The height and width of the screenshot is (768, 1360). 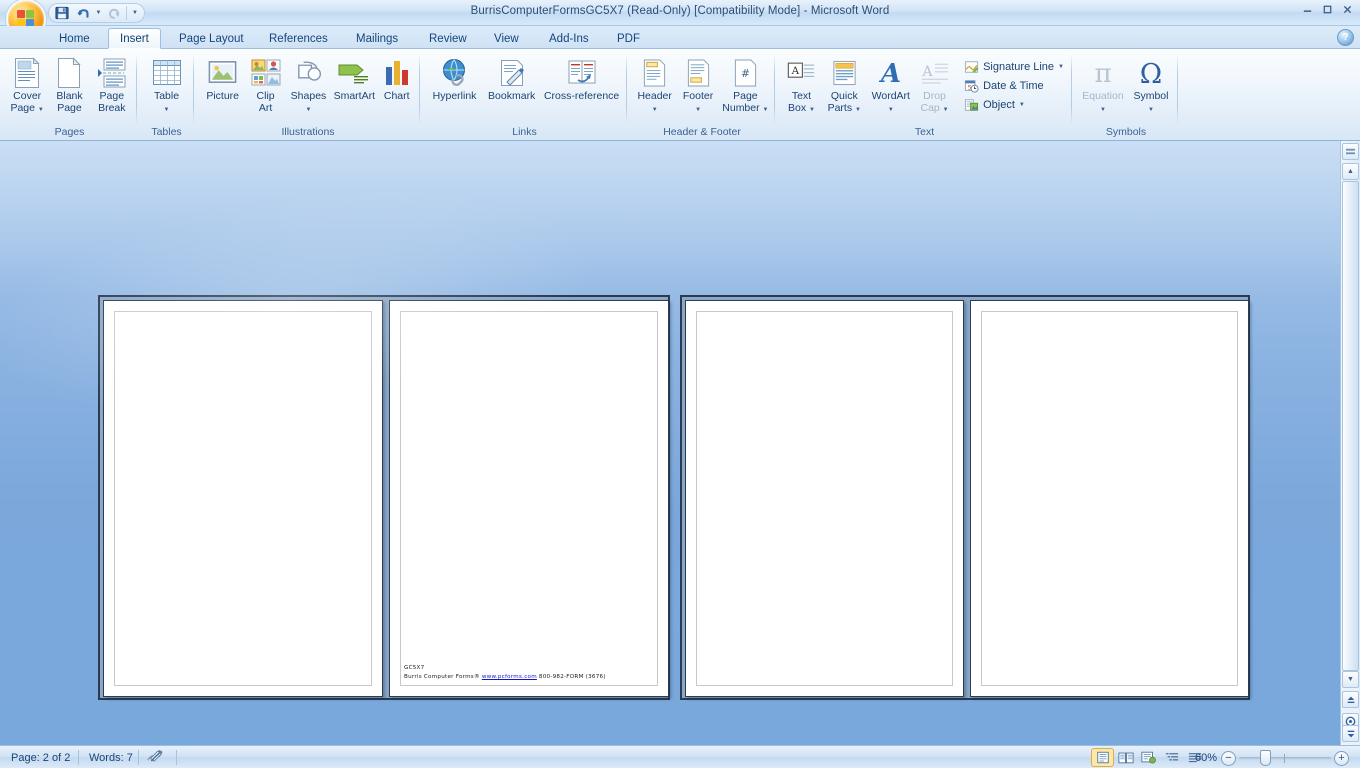 What do you see at coordinates (27, 86) in the screenshot?
I see `cover-page-button: Cover Page ▼` at bounding box center [27, 86].